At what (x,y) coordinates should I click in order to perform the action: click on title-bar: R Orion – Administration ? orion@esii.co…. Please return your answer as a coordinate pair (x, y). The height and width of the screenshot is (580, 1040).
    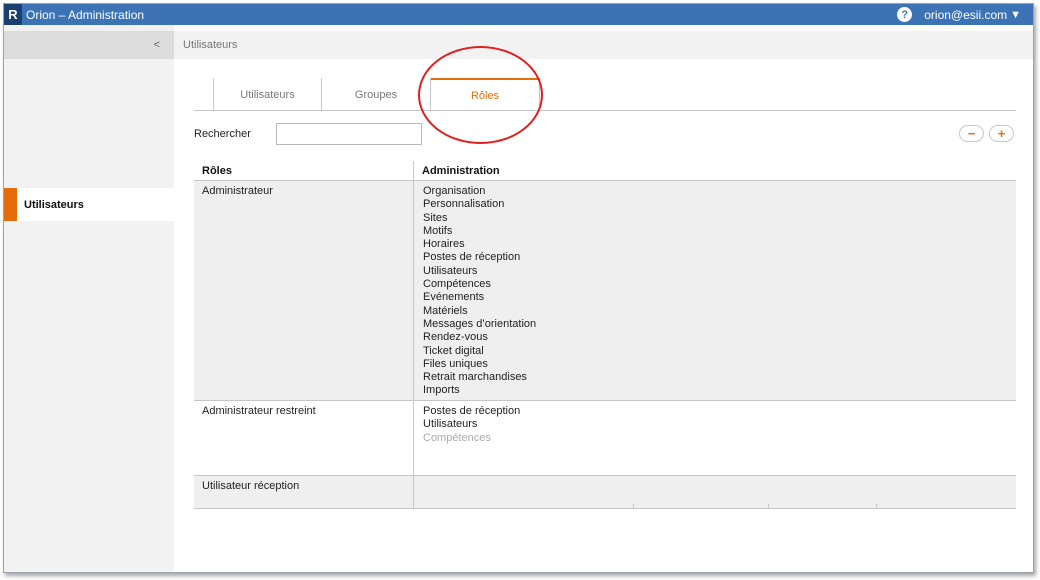
    Looking at the image, I should click on (518, 14).